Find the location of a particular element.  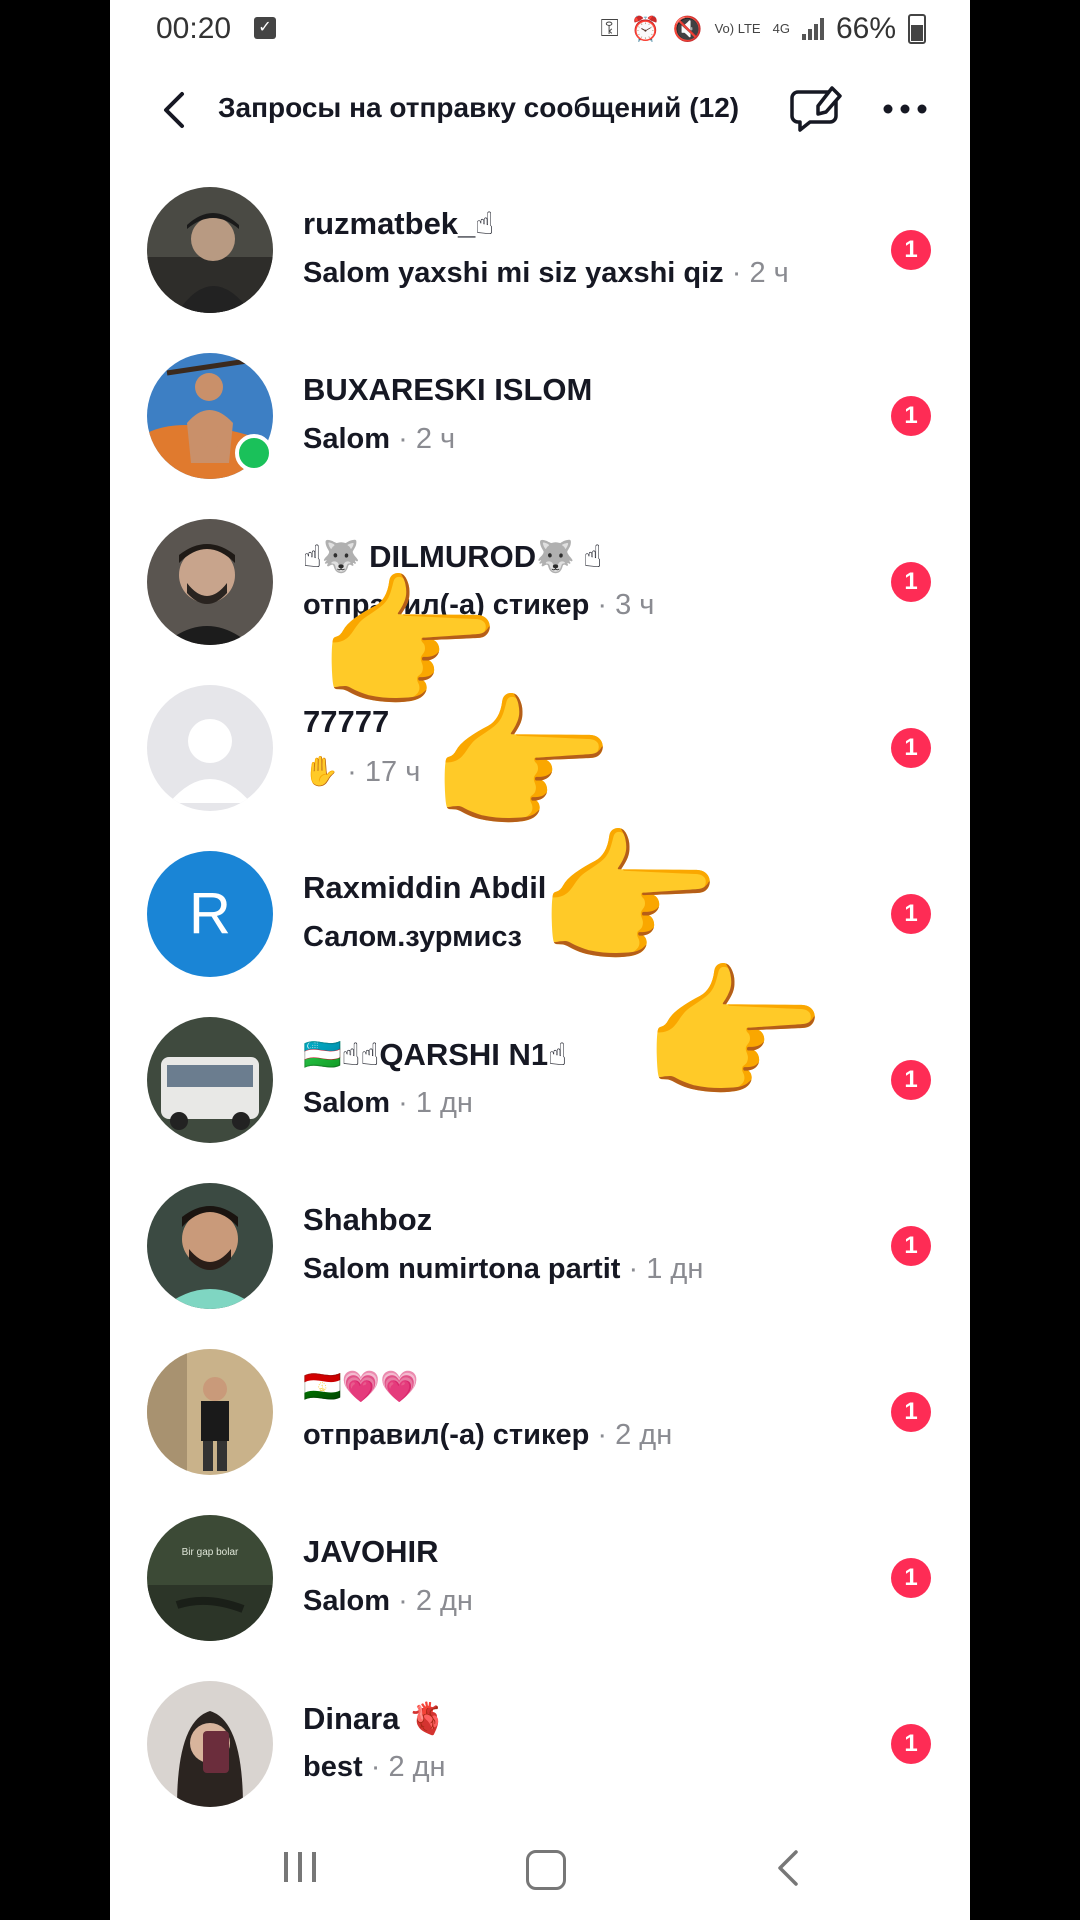

status-time: 00:20 is located at coordinates (194, 28).